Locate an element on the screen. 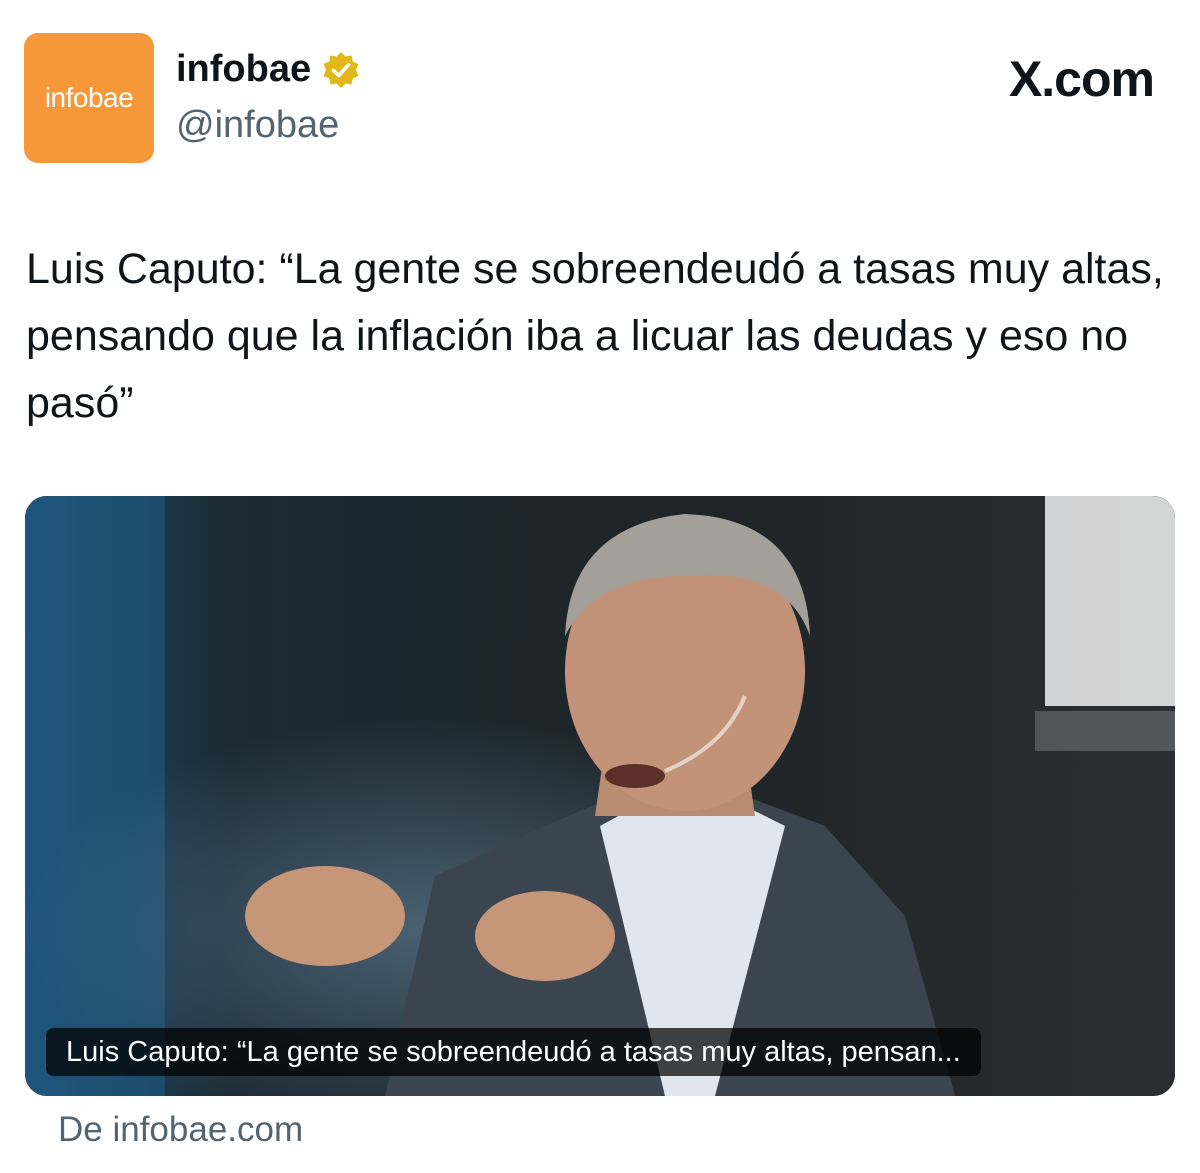 This screenshot has height=1173, width=1200. author-handle: @infobae is located at coordinates (257, 125).